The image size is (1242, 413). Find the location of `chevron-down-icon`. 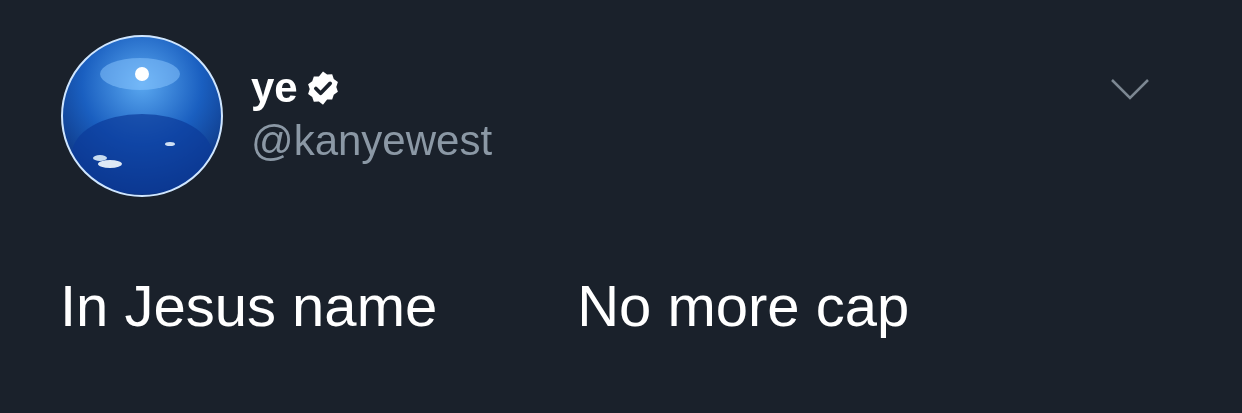

chevron-down-icon is located at coordinates (1130, 89).